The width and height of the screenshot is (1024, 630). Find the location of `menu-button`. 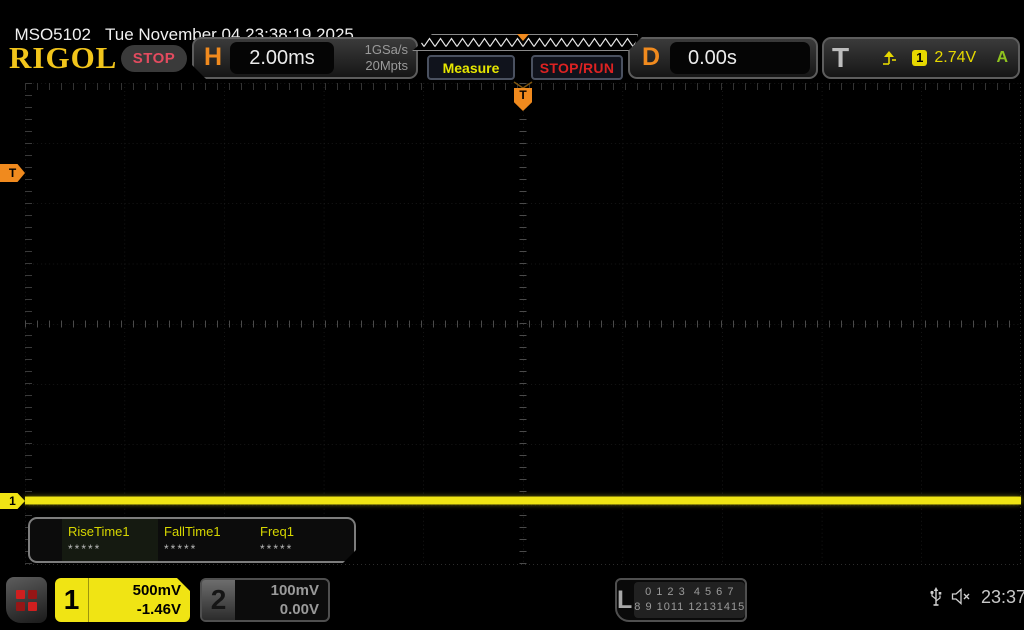

menu-button is located at coordinates (26, 600).